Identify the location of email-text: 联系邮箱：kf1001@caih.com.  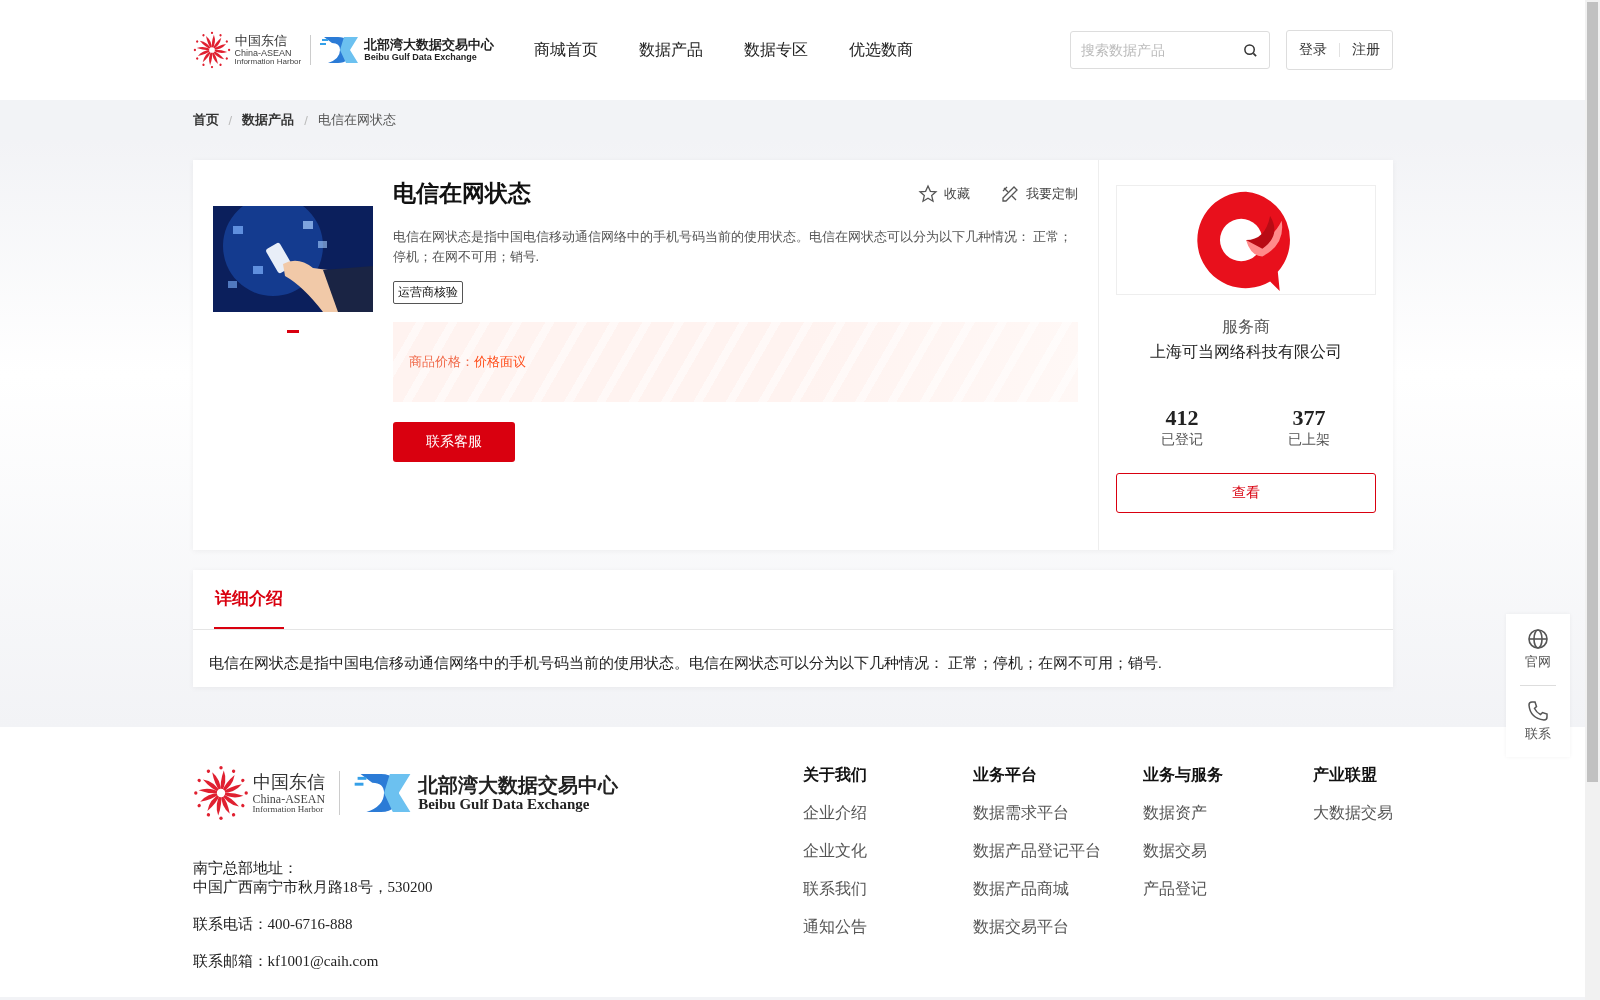
(286, 961).